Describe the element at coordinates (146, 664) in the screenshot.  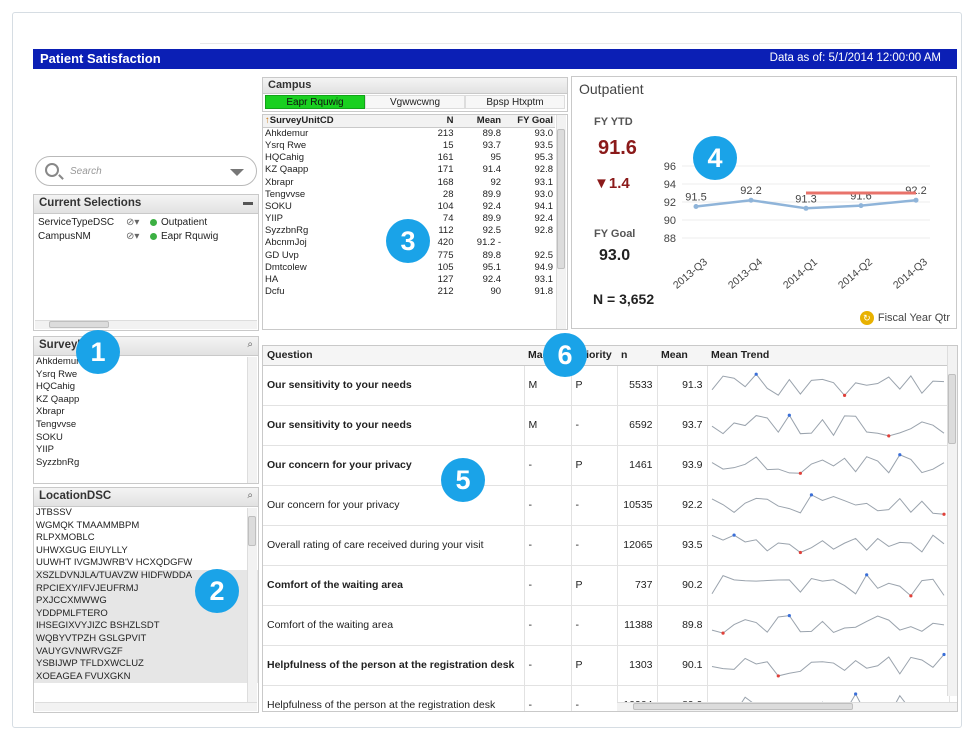
I see `list-item: YSBIJWP TFLDXWCLUZ` at that location.